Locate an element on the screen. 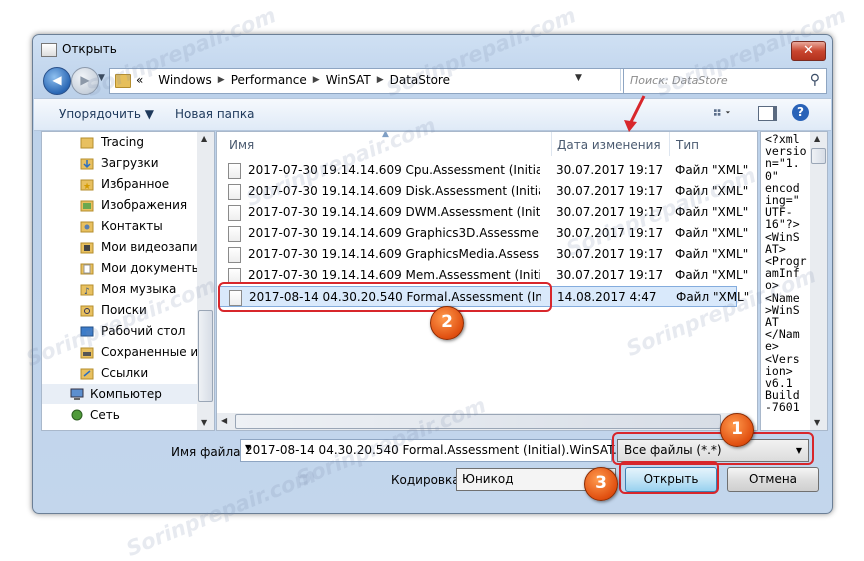  breadcrumb-performance: Performance is located at coordinates (269, 80).